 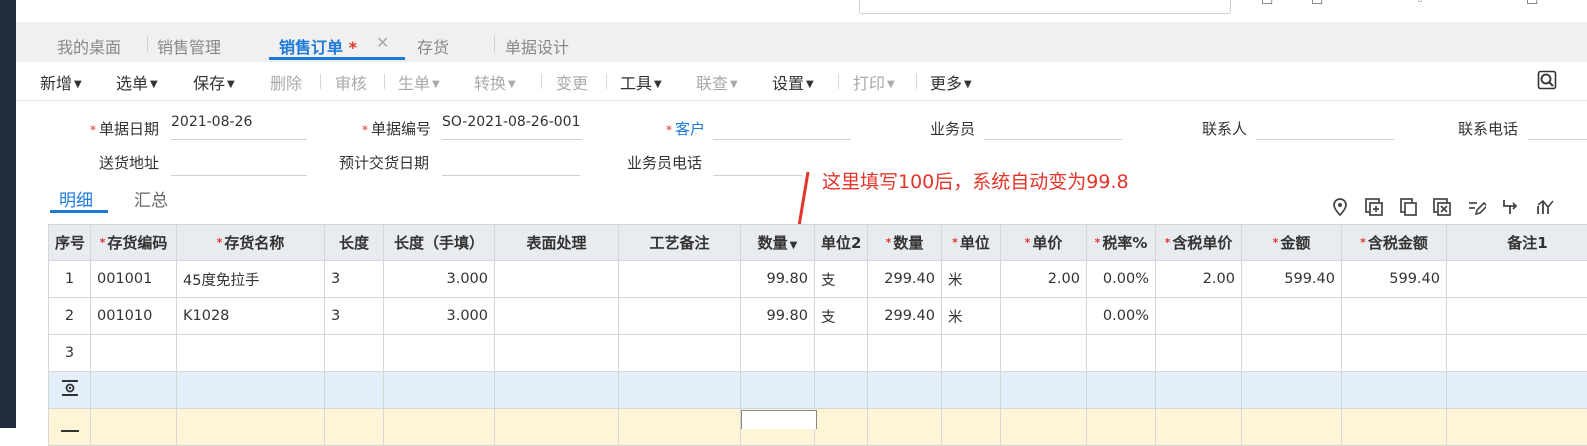 I want to click on col-header-quantity2: 数量▼, so click(x=778, y=243).